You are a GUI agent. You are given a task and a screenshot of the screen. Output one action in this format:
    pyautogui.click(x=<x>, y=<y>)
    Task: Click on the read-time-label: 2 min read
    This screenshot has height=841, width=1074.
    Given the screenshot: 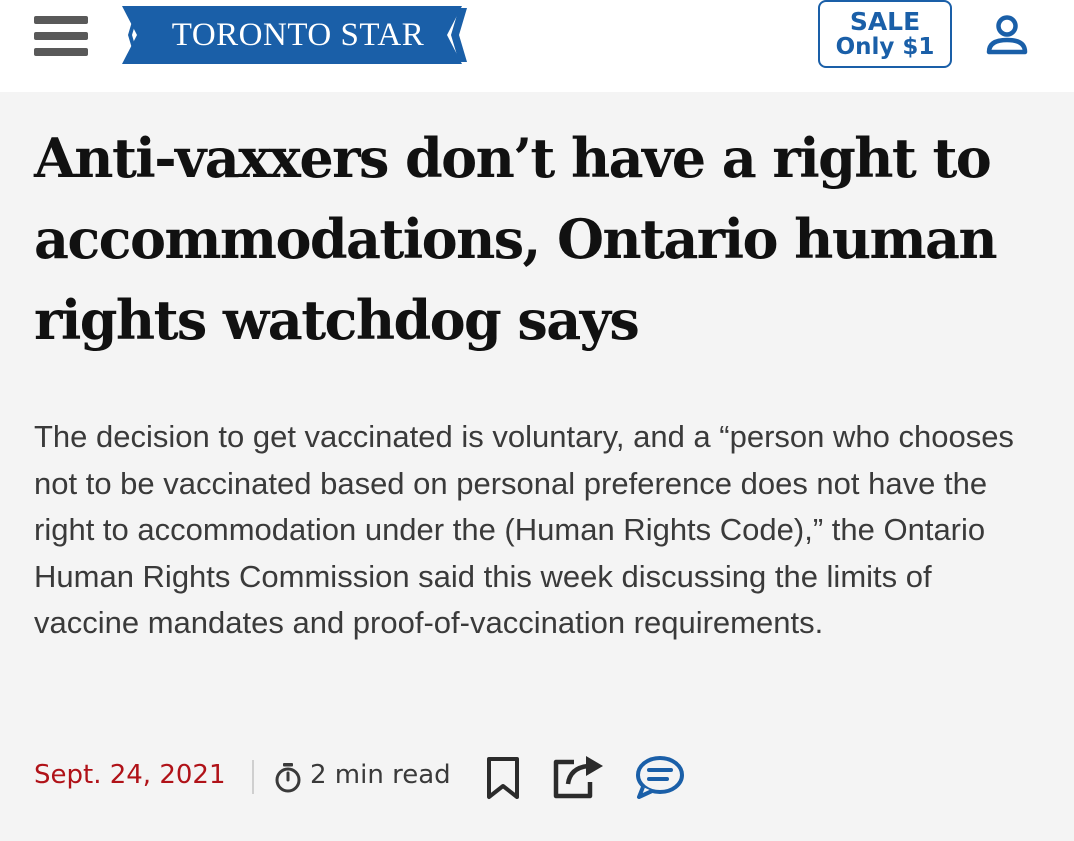 What is the action you would take?
    pyautogui.click(x=380, y=775)
    